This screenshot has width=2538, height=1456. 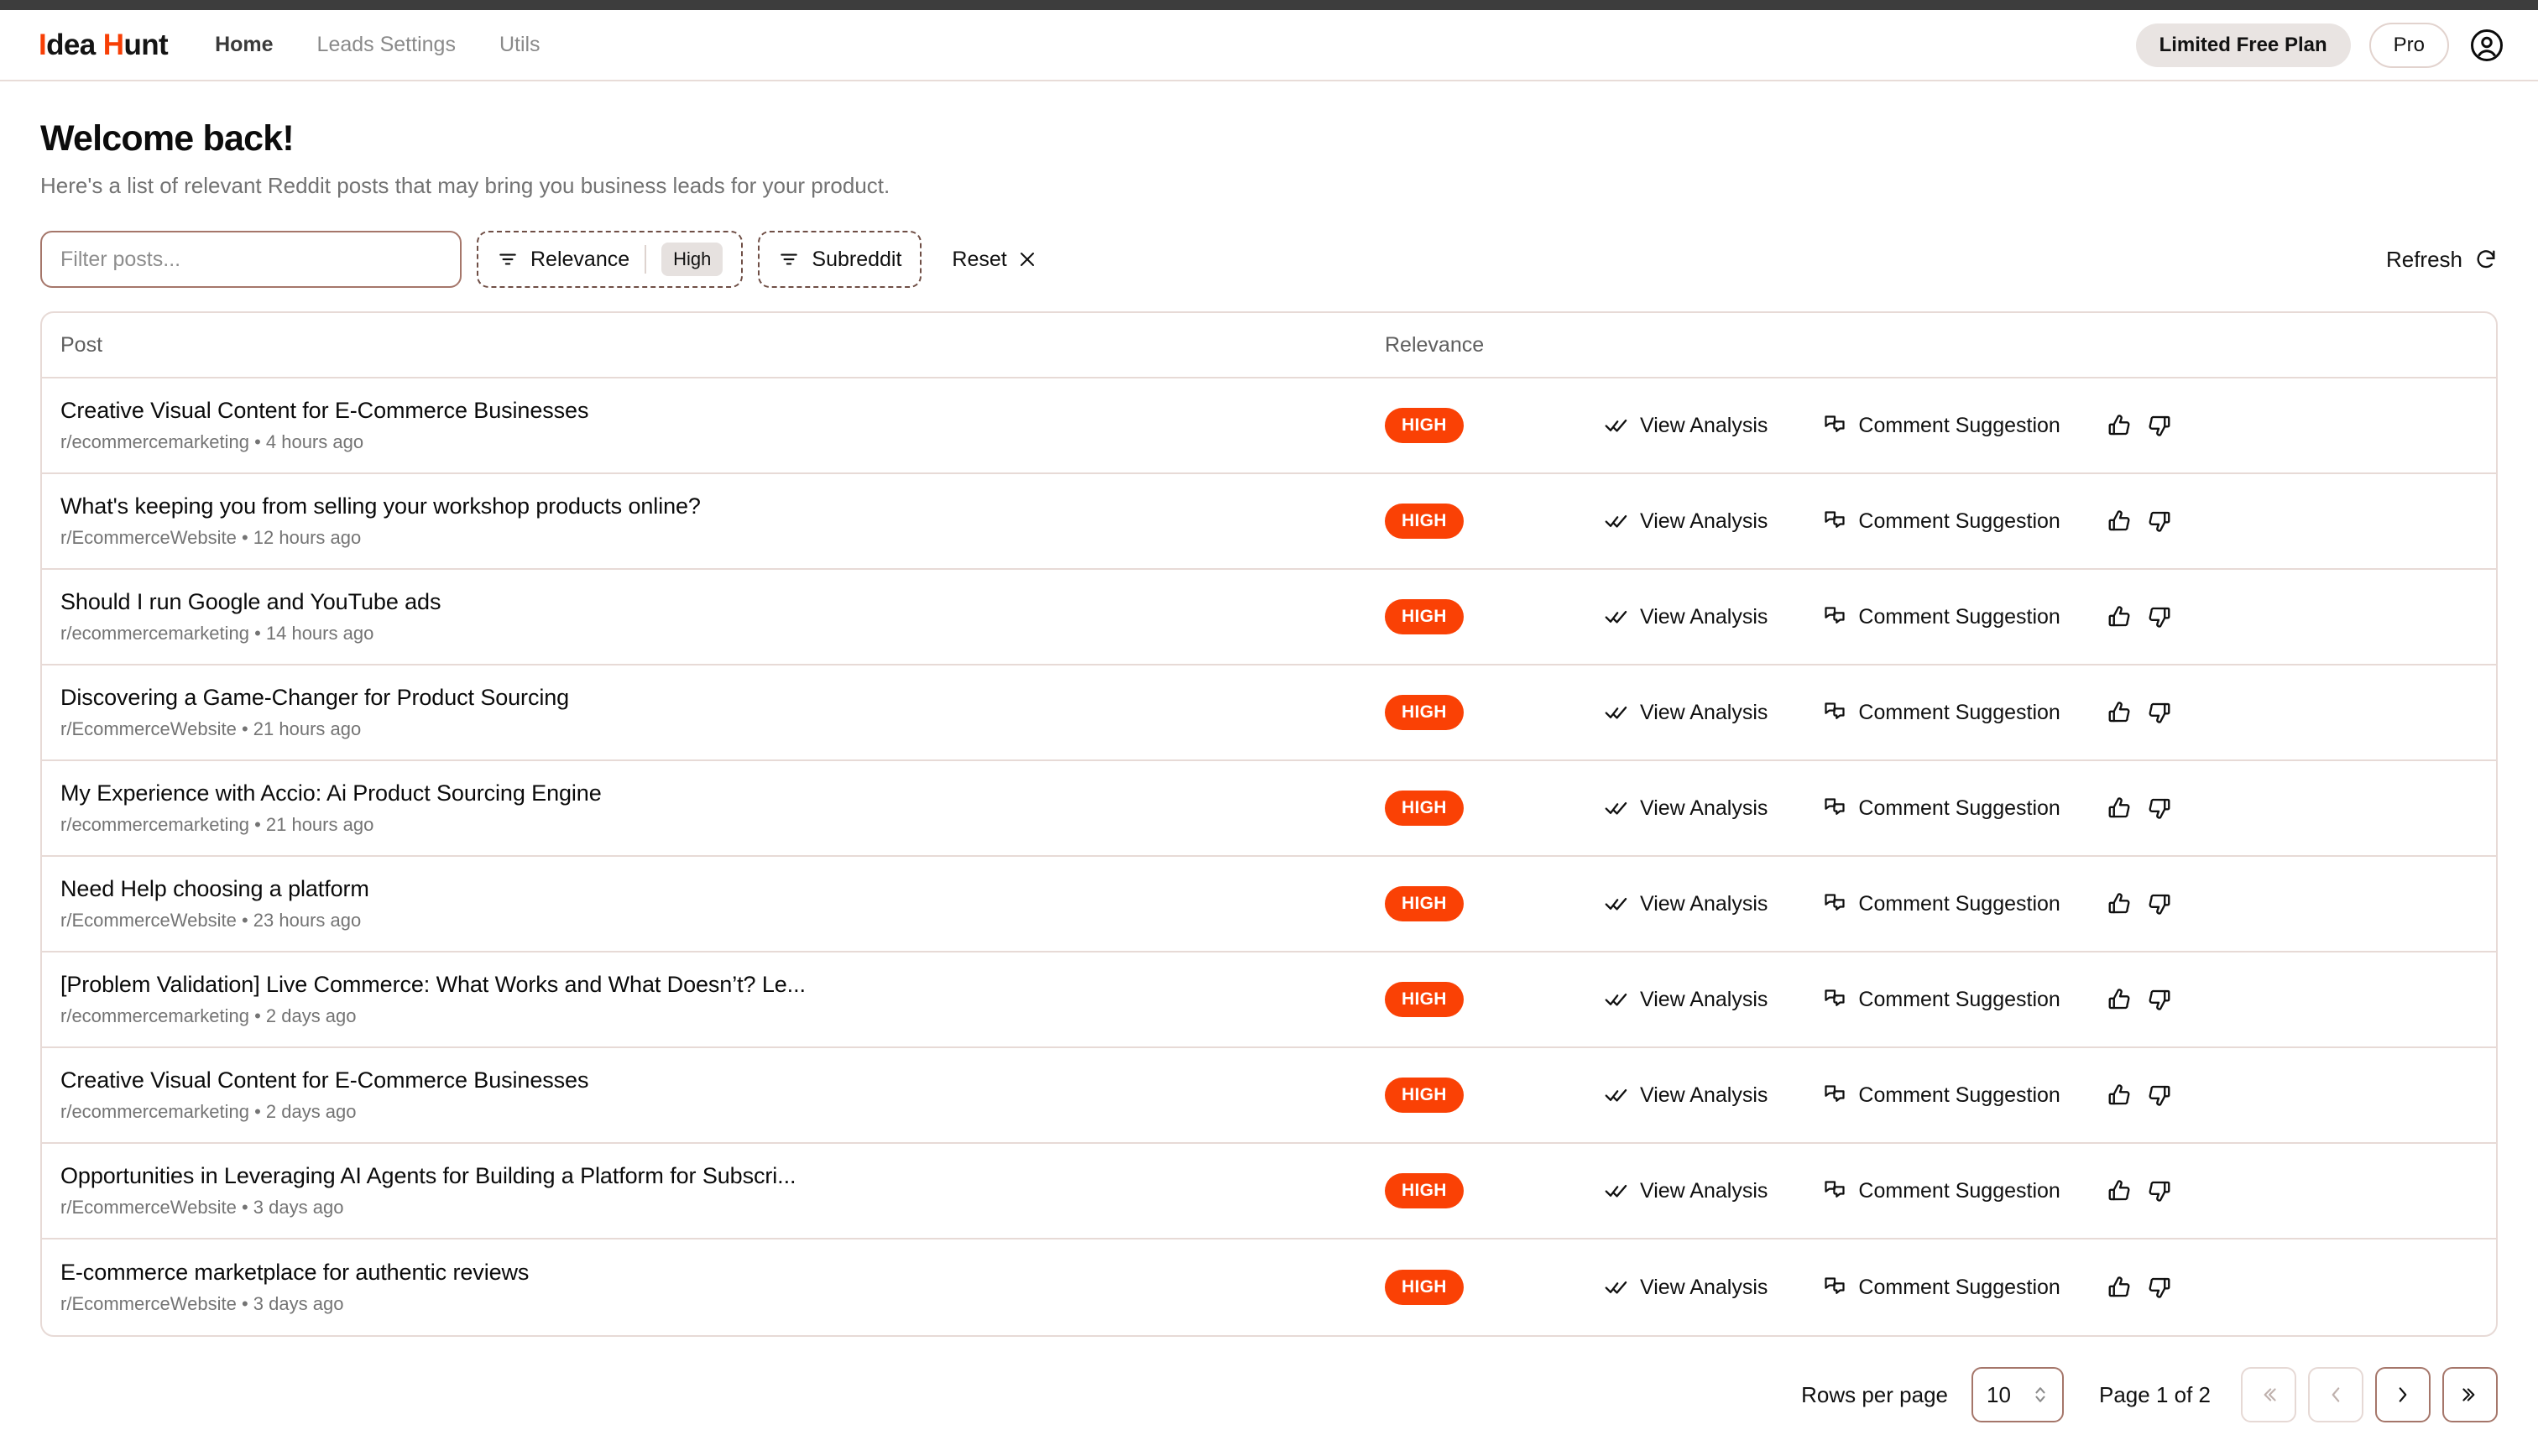 What do you see at coordinates (722, 602) in the screenshot?
I see `post-title: Should I run Google and YouTube ads` at bounding box center [722, 602].